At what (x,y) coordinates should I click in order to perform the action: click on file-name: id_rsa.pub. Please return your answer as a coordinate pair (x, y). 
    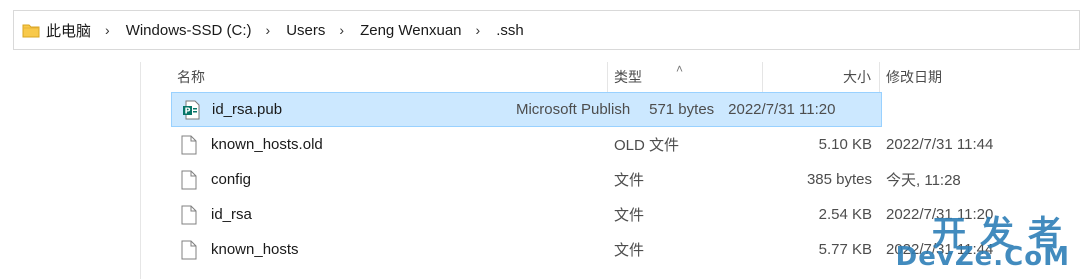
    Looking at the image, I should click on (247, 109).